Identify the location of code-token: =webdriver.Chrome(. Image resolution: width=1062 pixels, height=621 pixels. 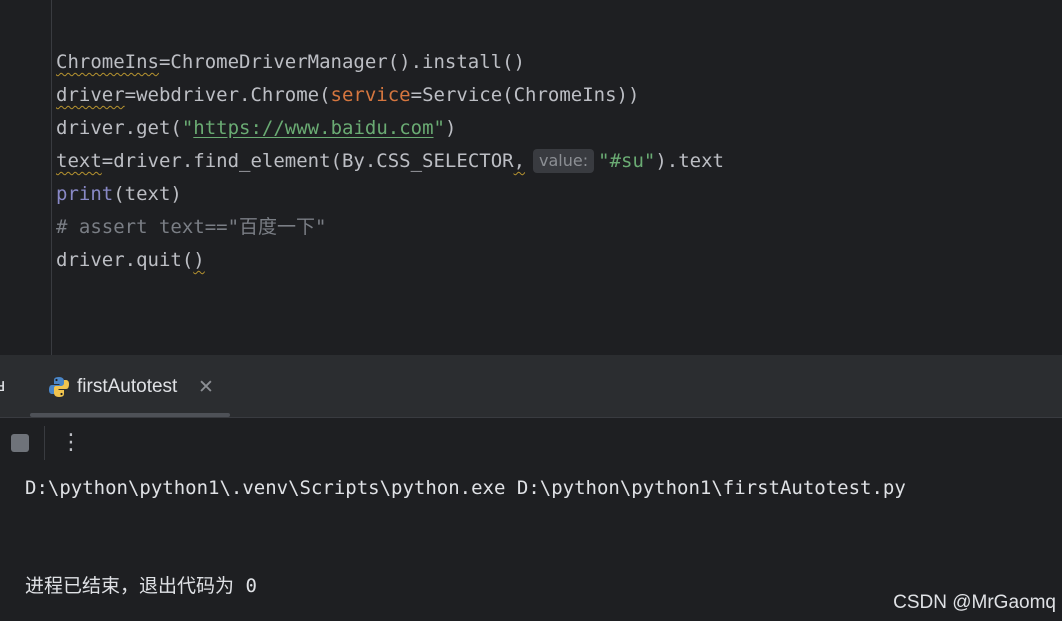
(227, 95).